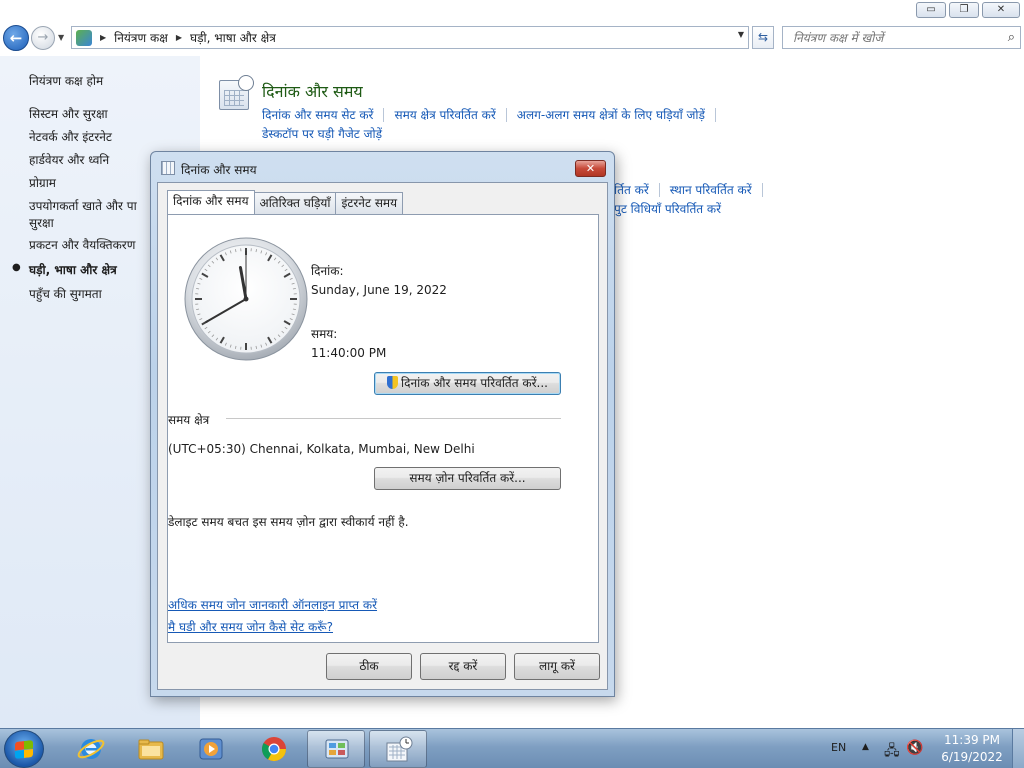  Describe the element at coordinates (369, 203) in the screenshot. I see `tab-internet-time: इंटरनेट समय` at that location.